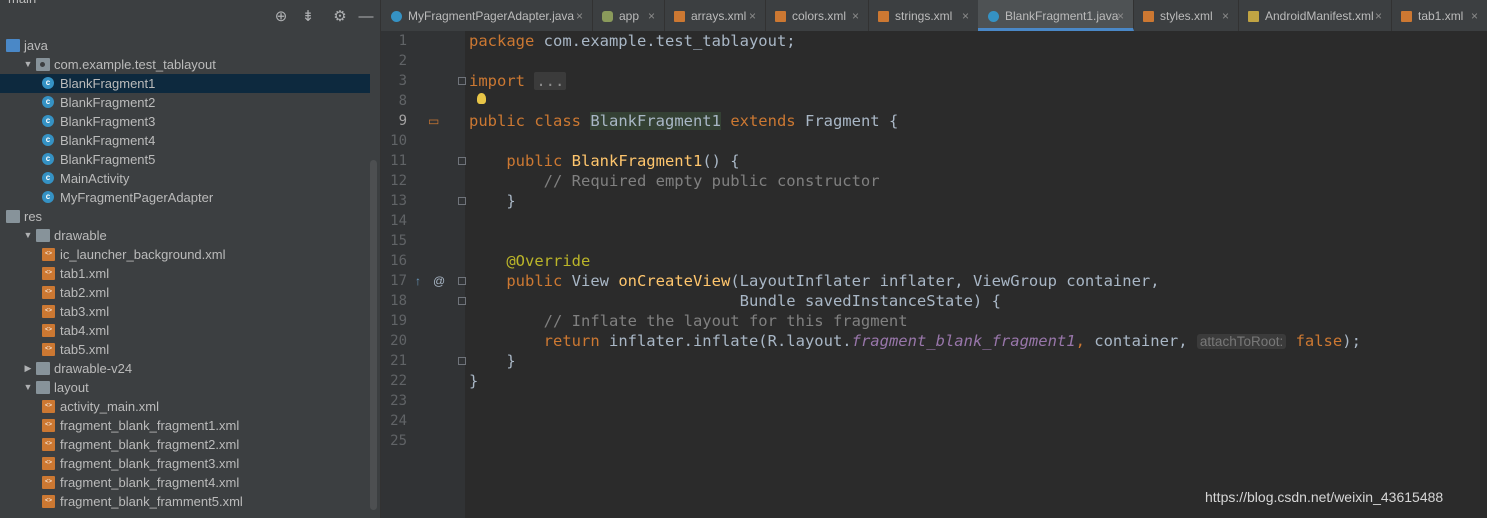 The height and width of the screenshot is (518, 1487). Describe the element at coordinates (185, 463) in the screenshot. I see `tree-item: <> fragment_blank_fragment3.xml` at that location.